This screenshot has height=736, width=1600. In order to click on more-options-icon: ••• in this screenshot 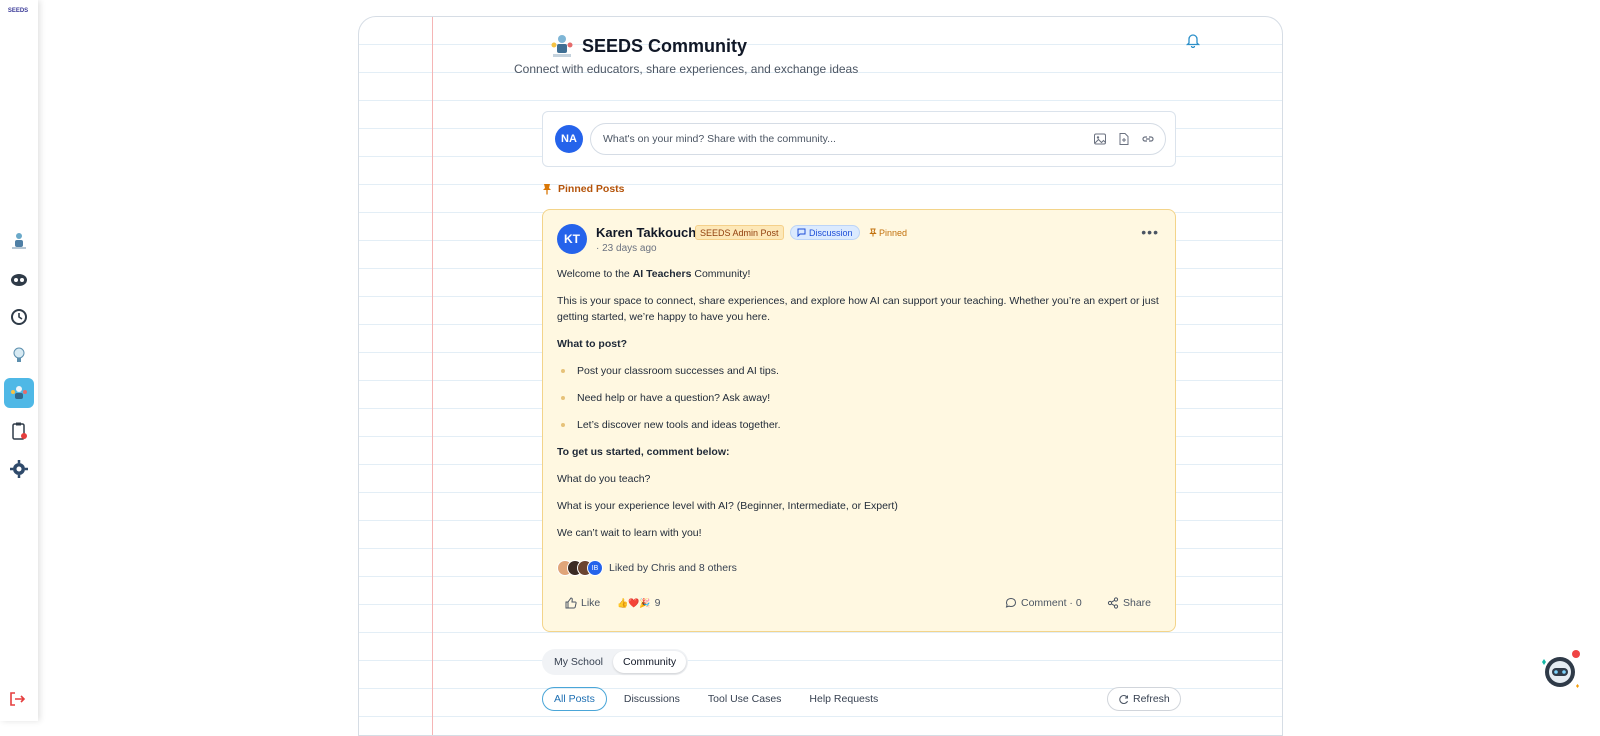, I will do `click(1150, 232)`.